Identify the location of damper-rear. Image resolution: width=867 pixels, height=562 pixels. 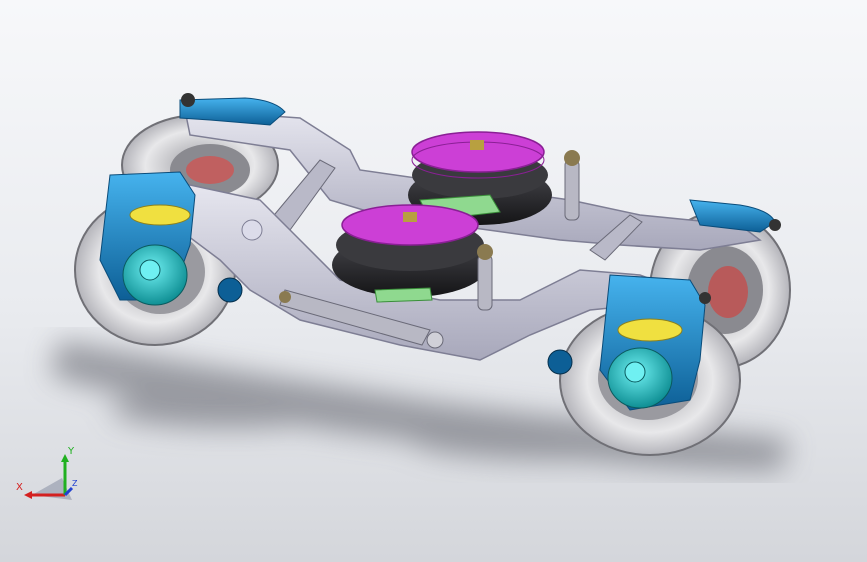
(572, 185).